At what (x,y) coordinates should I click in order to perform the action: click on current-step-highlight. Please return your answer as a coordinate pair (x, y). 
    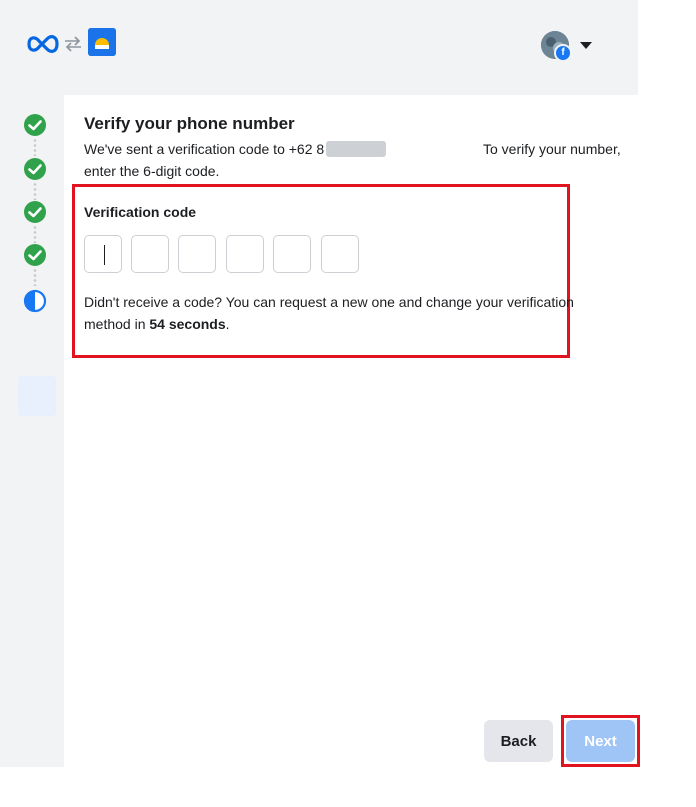
    Looking at the image, I should click on (37, 396).